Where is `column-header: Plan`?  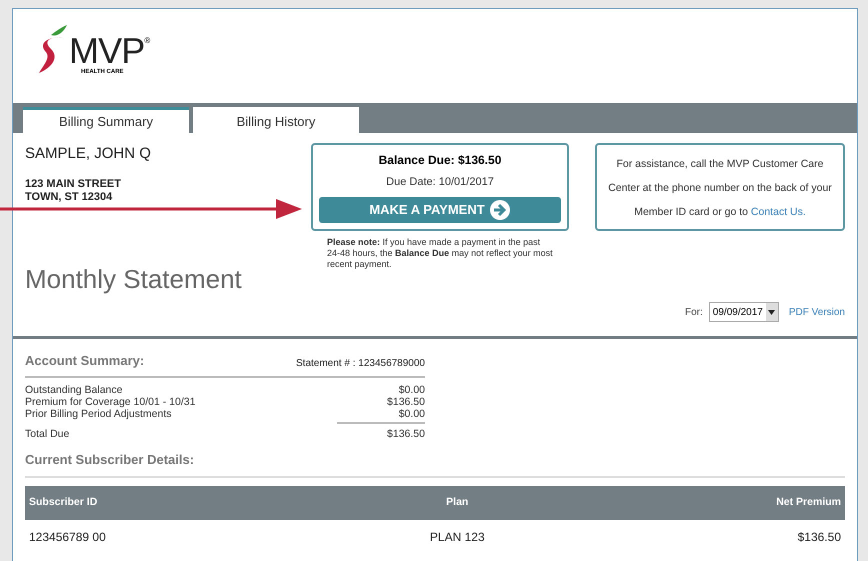
column-header: Plan is located at coordinates (457, 503).